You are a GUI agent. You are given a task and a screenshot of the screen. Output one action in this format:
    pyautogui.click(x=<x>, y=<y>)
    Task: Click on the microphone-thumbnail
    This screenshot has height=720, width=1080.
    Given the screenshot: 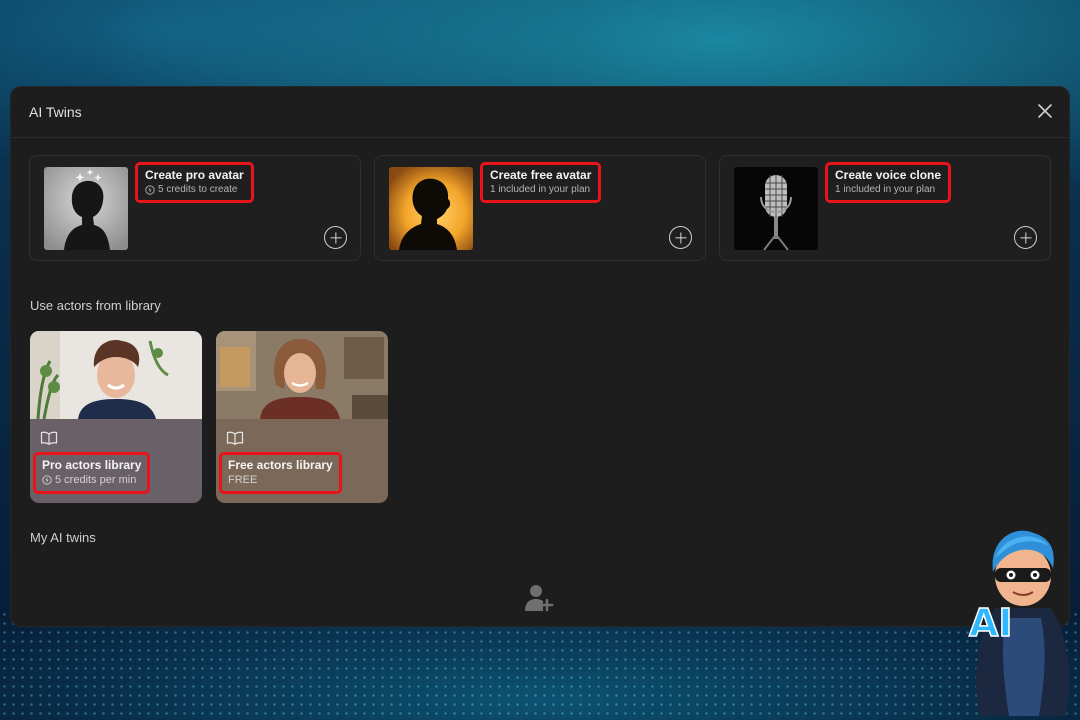 What is the action you would take?
    pyautogui.click(x=776, y=208)
    